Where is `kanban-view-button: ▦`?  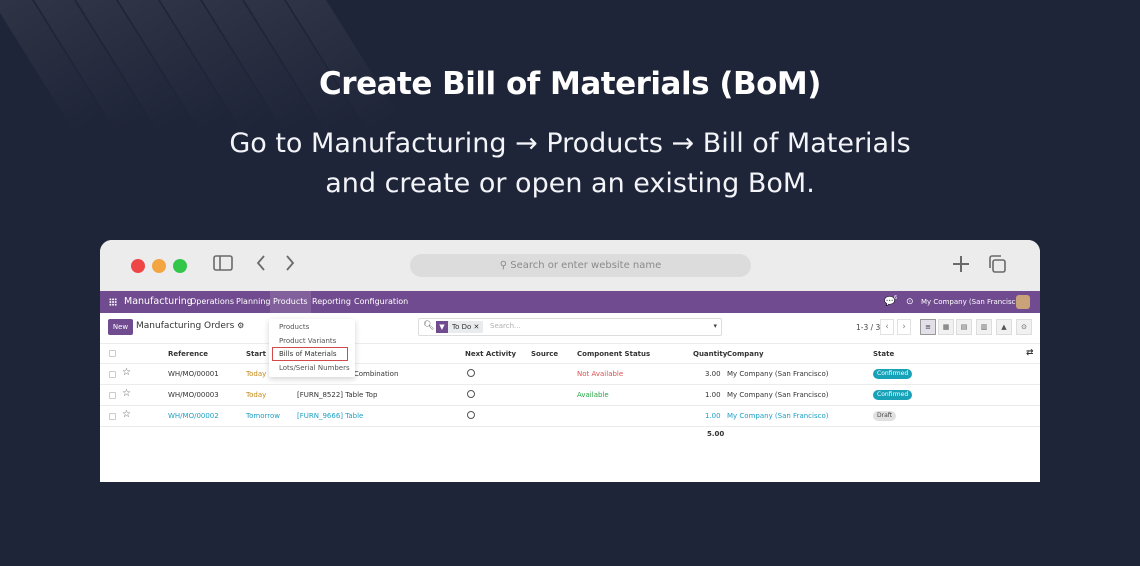 kanban-view-button: ▦ is located at coordinates (946, 327).